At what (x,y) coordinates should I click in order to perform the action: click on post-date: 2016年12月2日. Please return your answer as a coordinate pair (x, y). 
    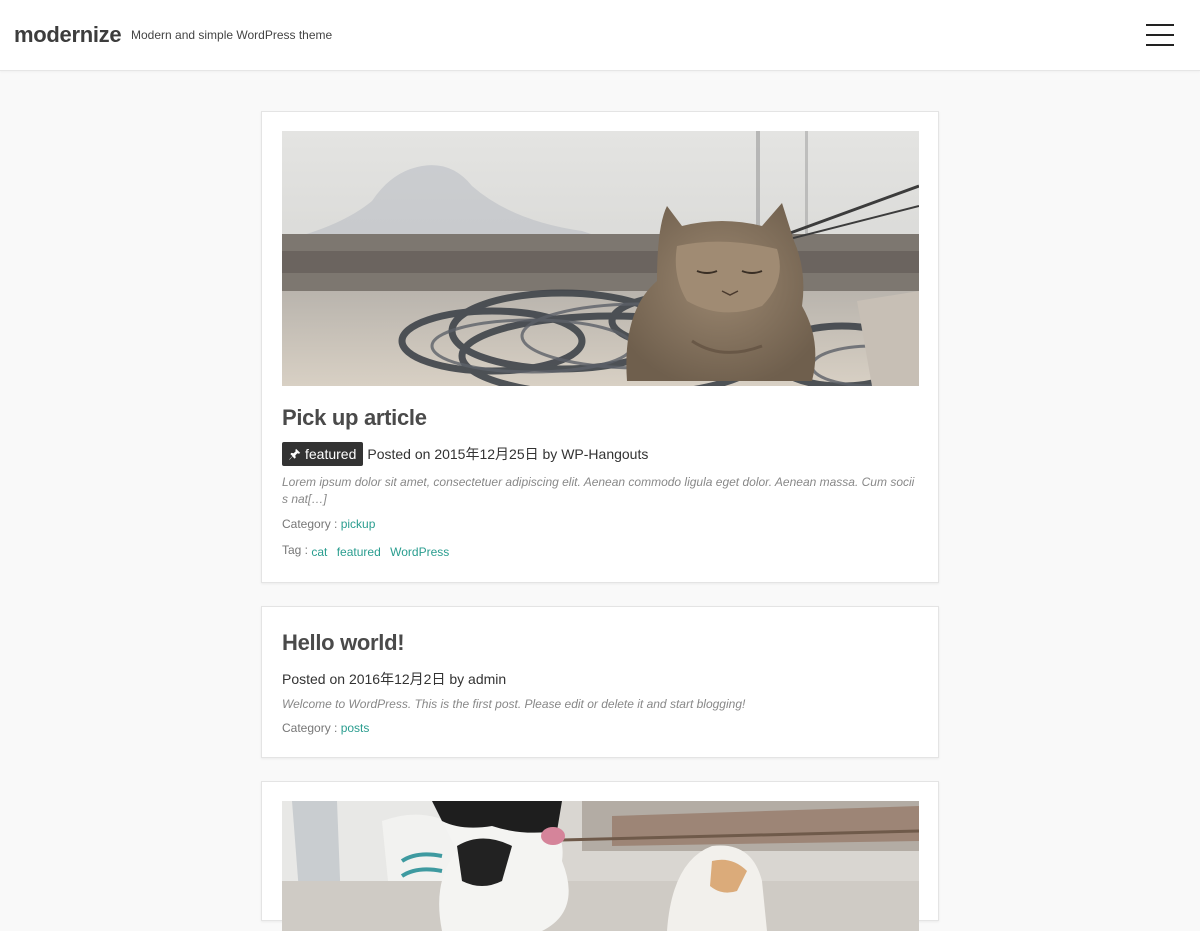
    Looking at the image, I should click on (397, 679).